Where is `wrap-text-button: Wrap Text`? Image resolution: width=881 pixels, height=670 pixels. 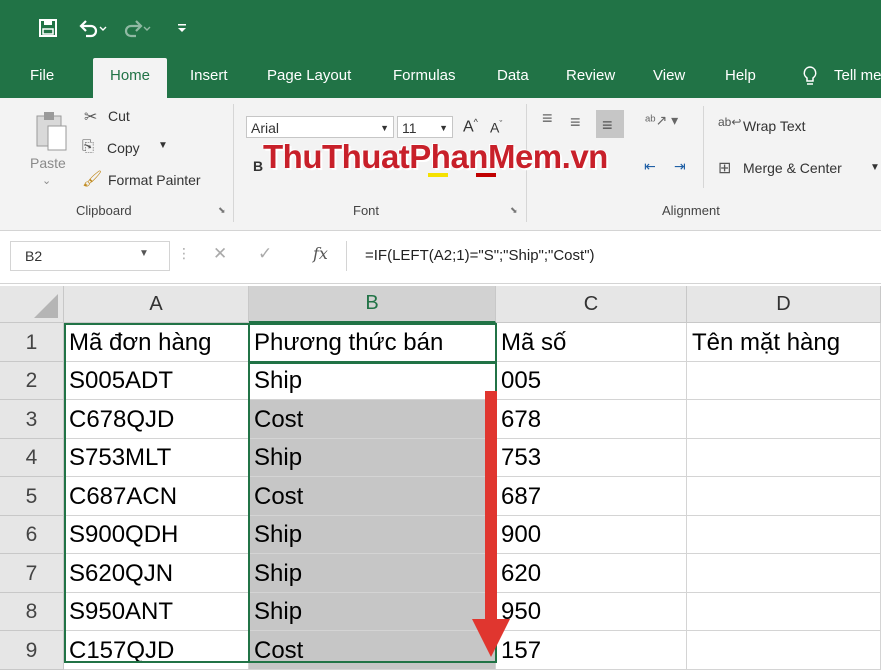 wrap-text-button: Wrap Text is located at coordinates (774, 126).